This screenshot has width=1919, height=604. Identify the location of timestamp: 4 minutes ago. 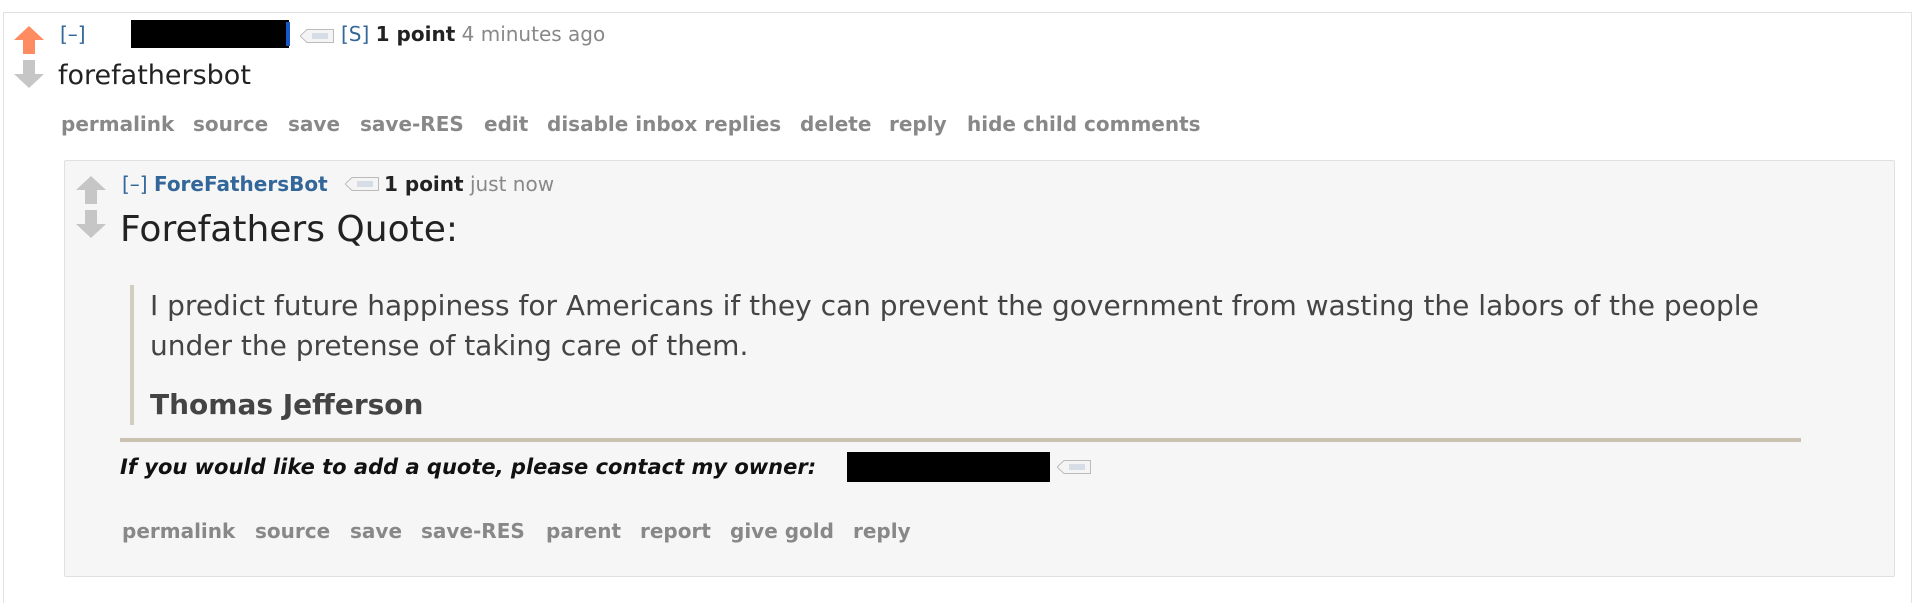
(533, 34).